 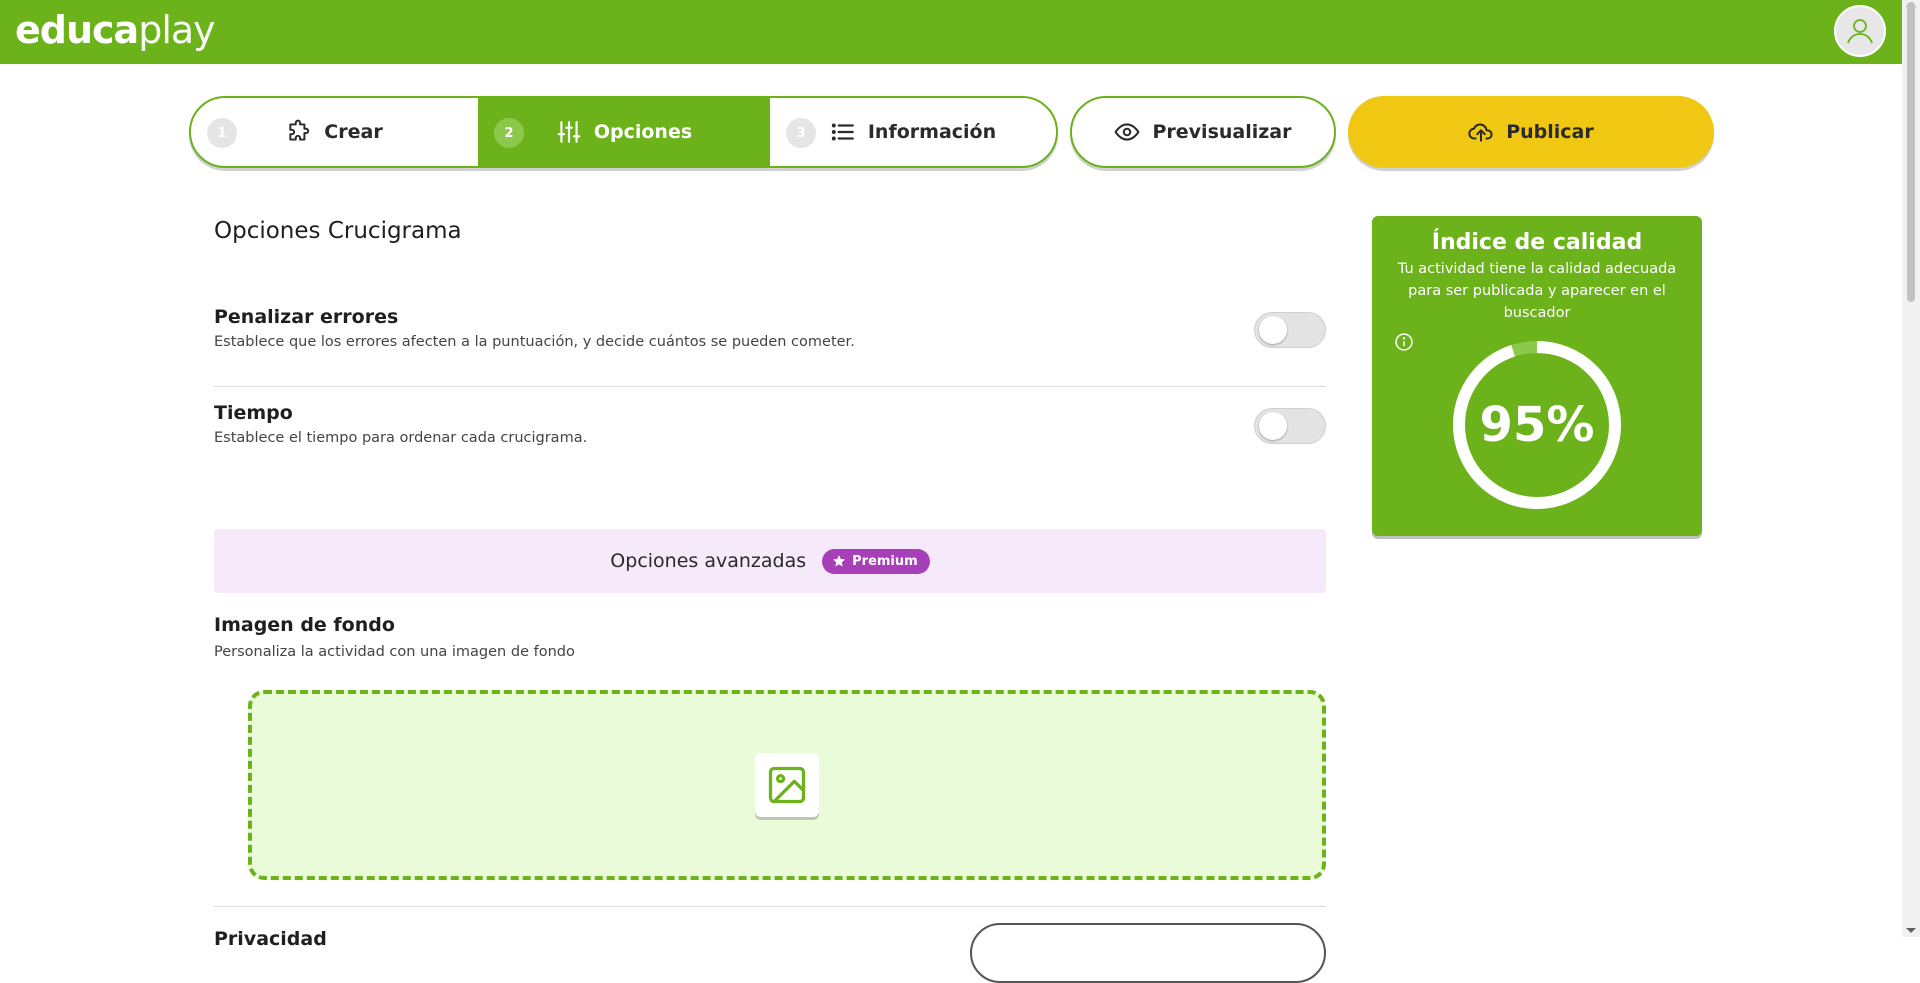 I want to click on publish-button: Publicar, so click(x=1531, y=132).